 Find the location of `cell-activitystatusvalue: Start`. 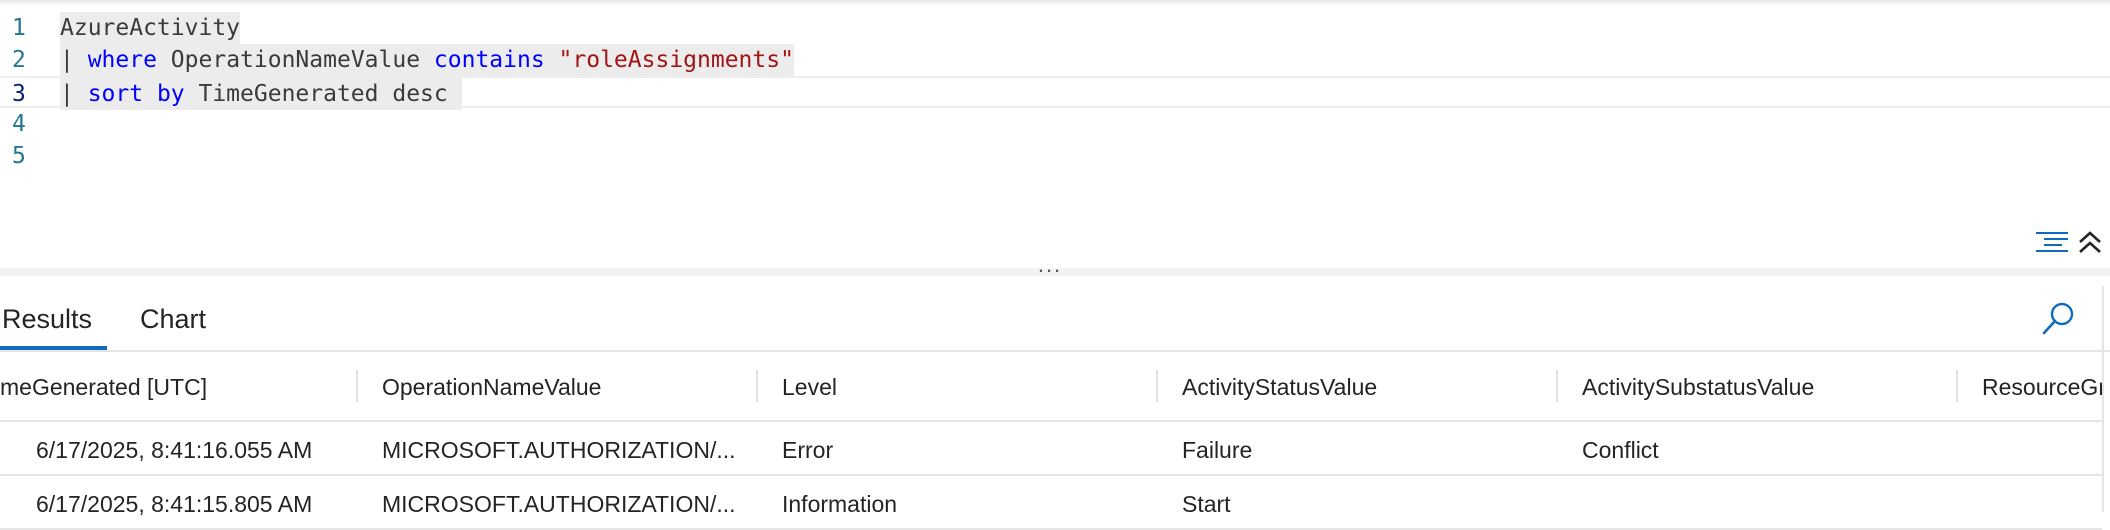

cell-activitystatusvalue: Start is located at coordinates (1206, 504).